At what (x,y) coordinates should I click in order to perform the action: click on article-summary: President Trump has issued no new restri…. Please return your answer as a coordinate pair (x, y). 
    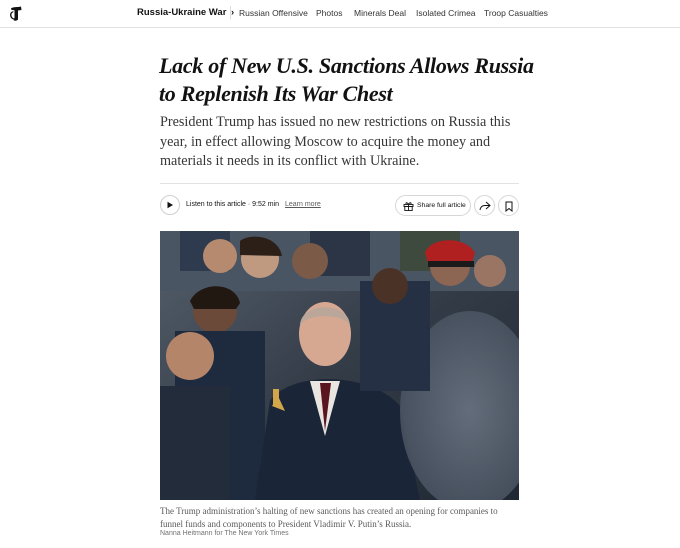
    Looking at the image, I should click on (335, 141).